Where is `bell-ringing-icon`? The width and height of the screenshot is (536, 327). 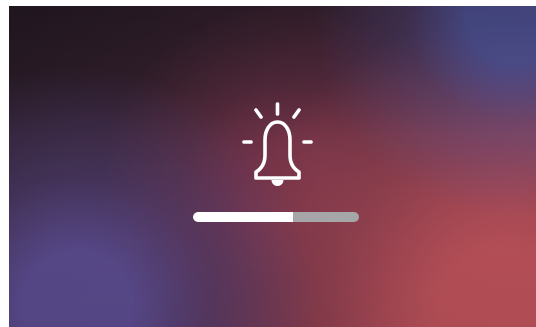 bell-ringing-icon is located at coordinates (277, 145).